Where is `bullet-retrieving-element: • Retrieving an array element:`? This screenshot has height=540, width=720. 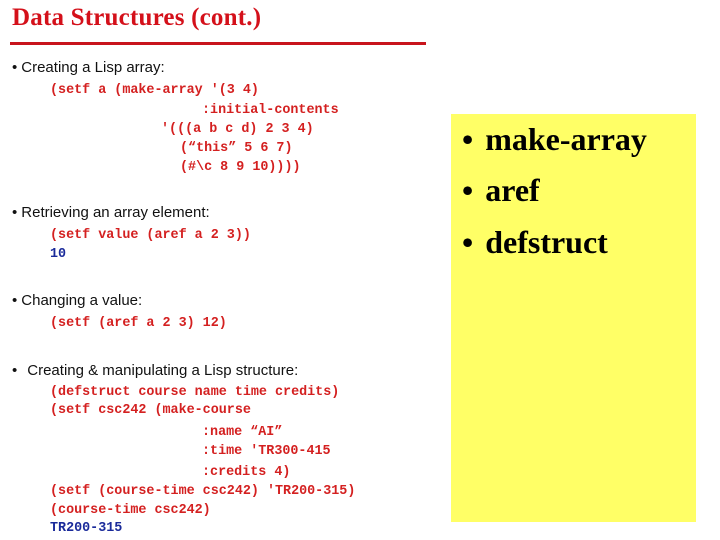
bullet-retrieving-element: • Retrieving an array element: is located at coordinates (111, 212).